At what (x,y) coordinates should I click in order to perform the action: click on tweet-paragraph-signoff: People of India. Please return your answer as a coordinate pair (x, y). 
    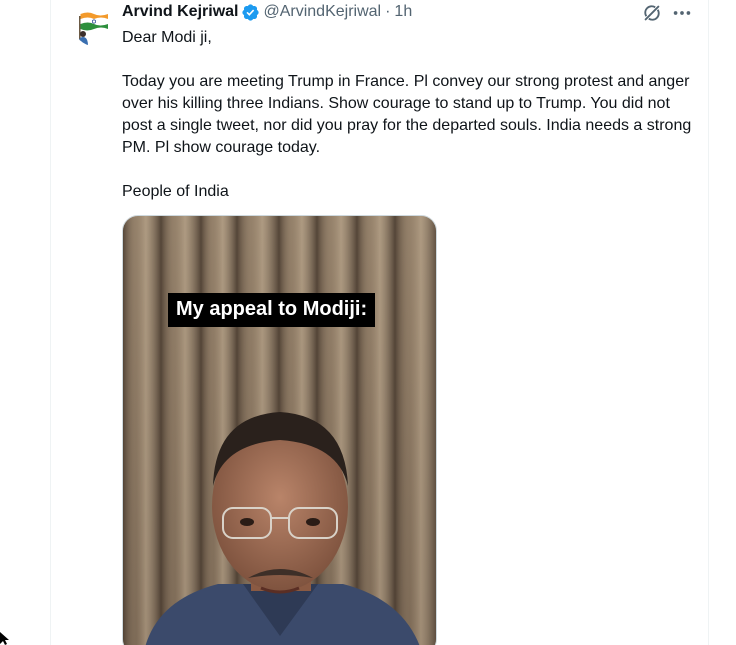
    Looking at the image, I should click on (175, 191).